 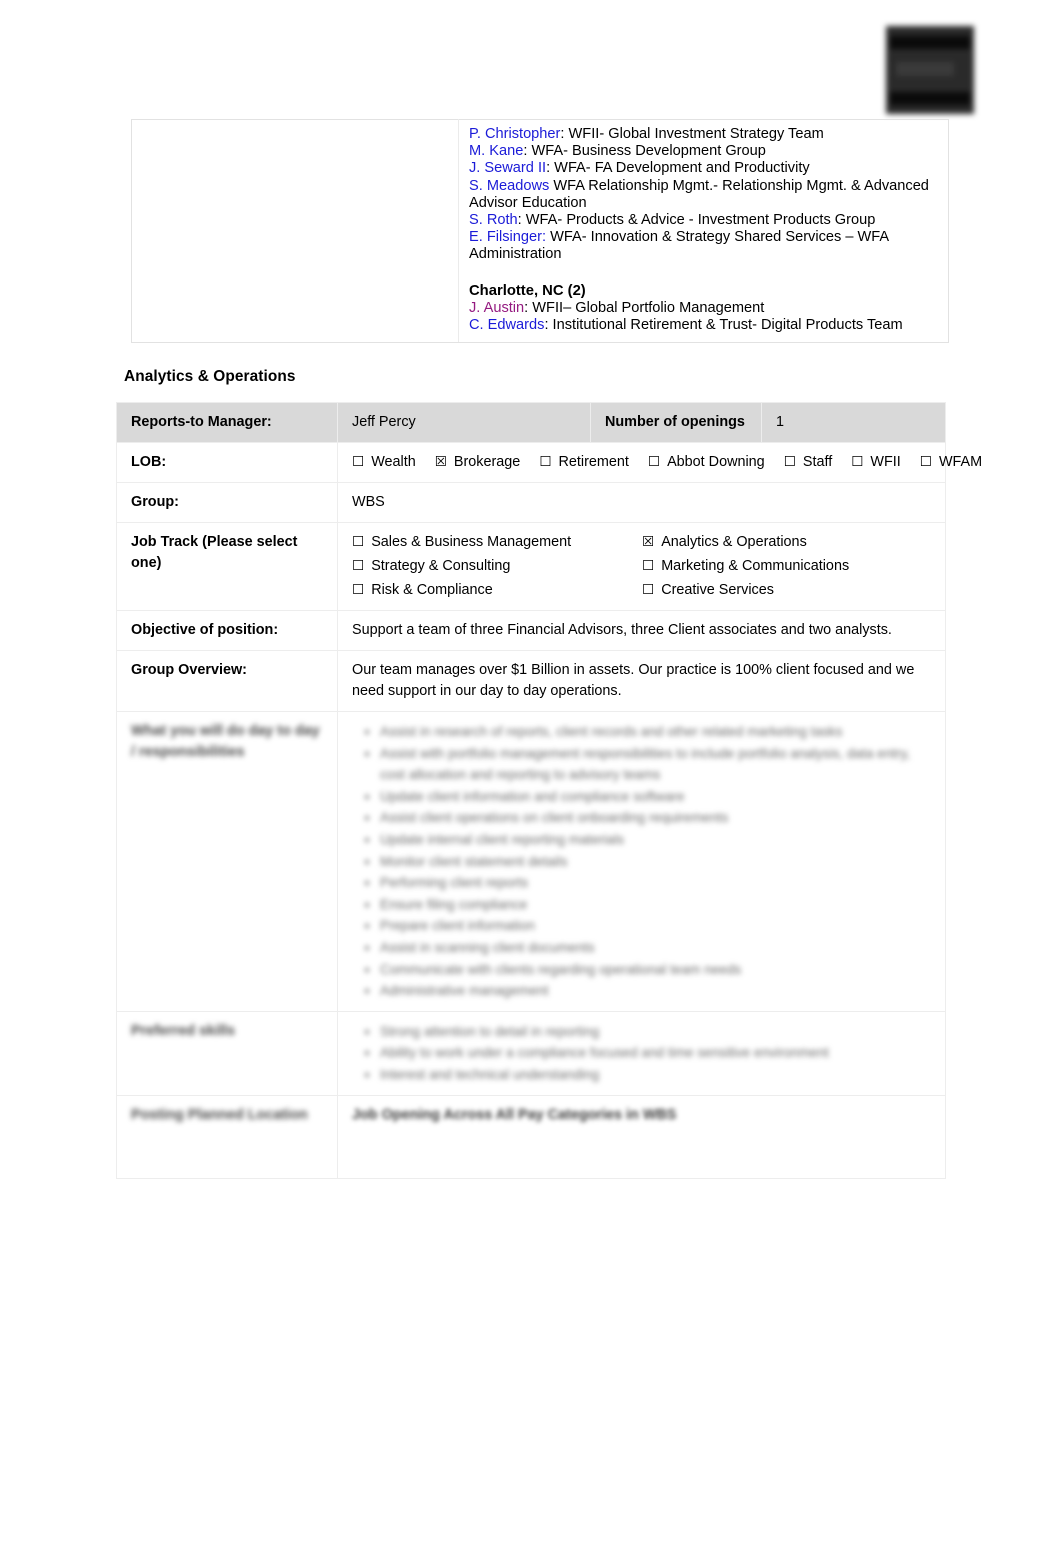 I want to click on person-name: E. Filsinger:, so click(x=508, y=237).